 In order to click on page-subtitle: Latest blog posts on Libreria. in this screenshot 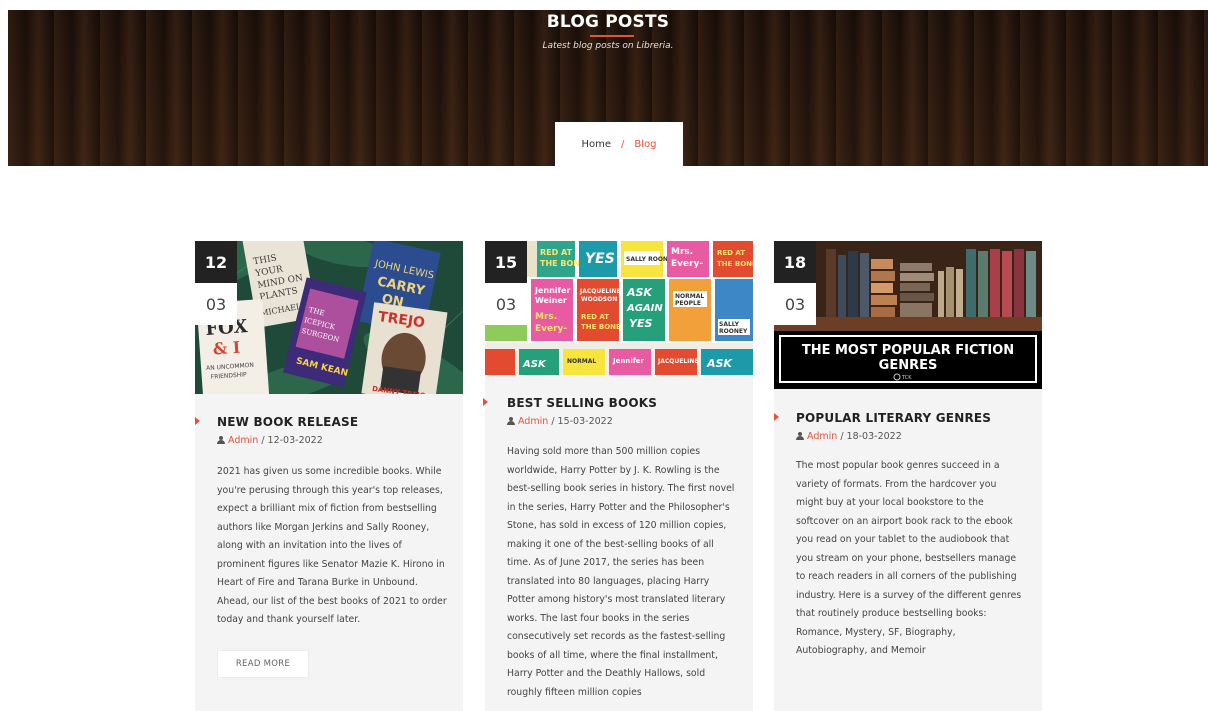, I will do `click(608, 46)`.